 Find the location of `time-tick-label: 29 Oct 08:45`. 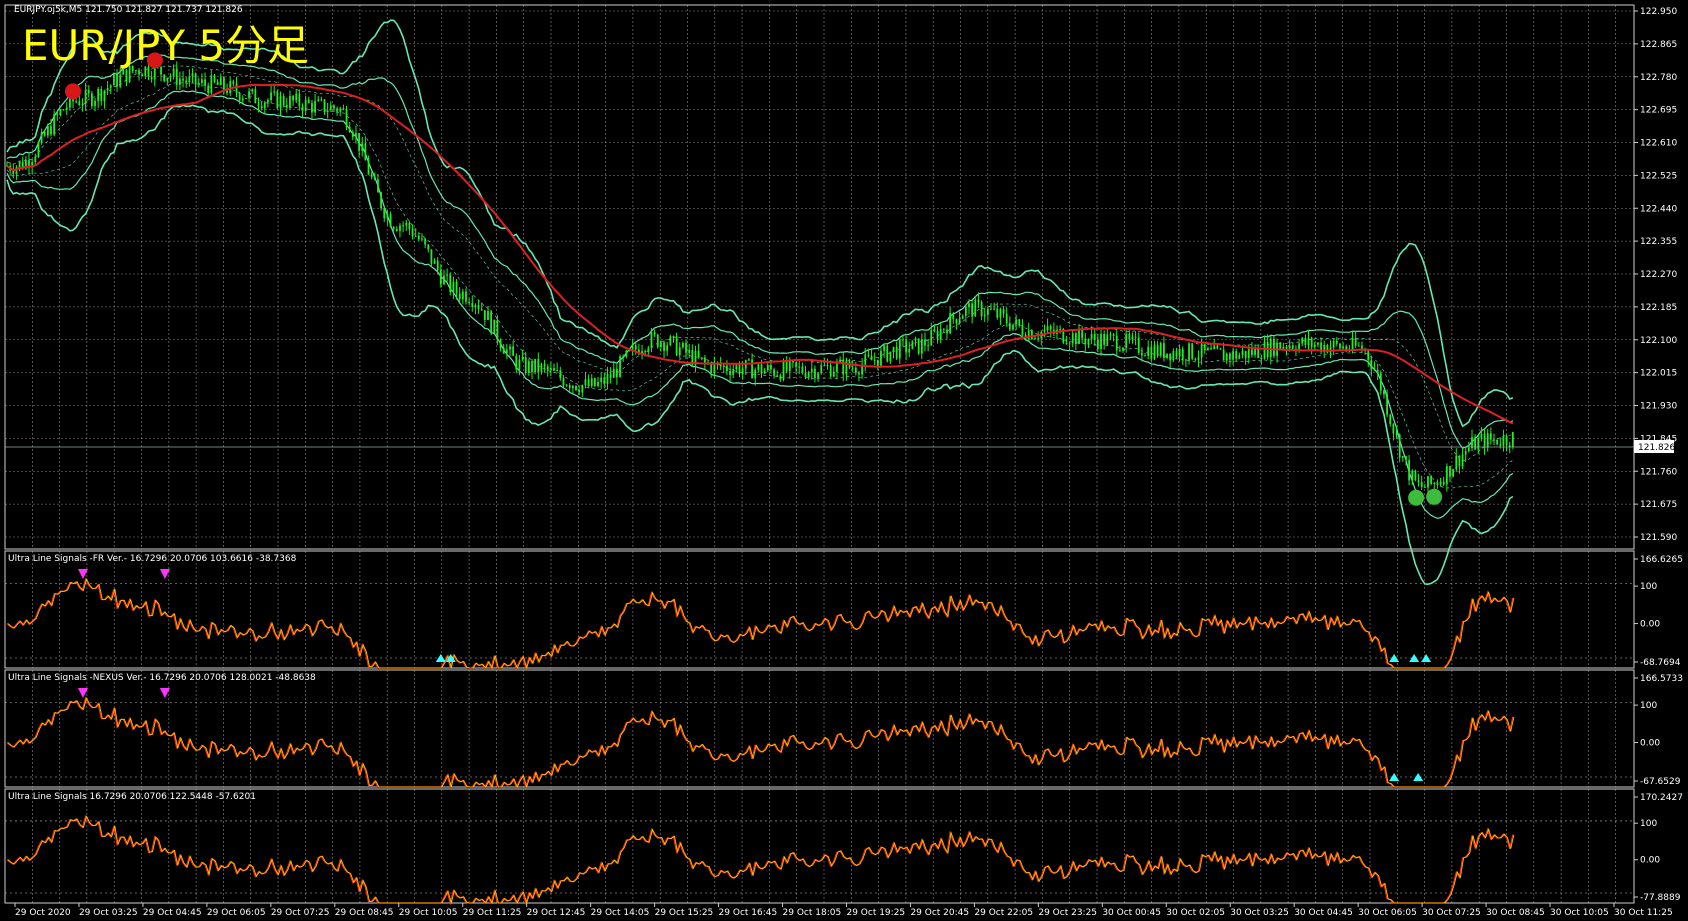

time-tick-label: 29 Oct 08:45 is located at coordinates (364, 913).